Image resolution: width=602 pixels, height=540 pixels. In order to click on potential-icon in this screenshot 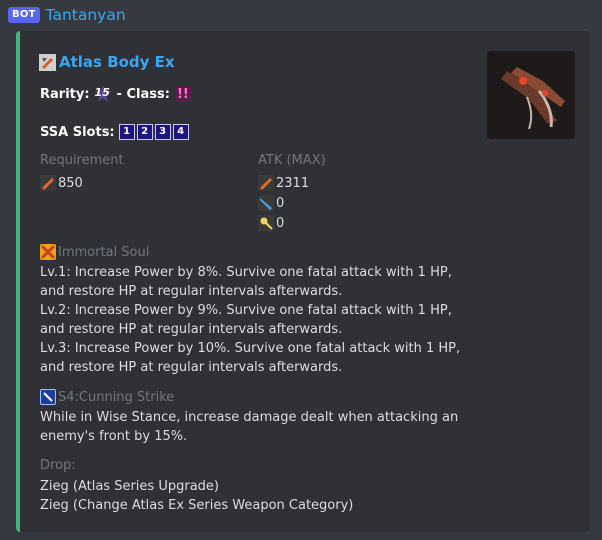, I will do `click(48, 252)`.